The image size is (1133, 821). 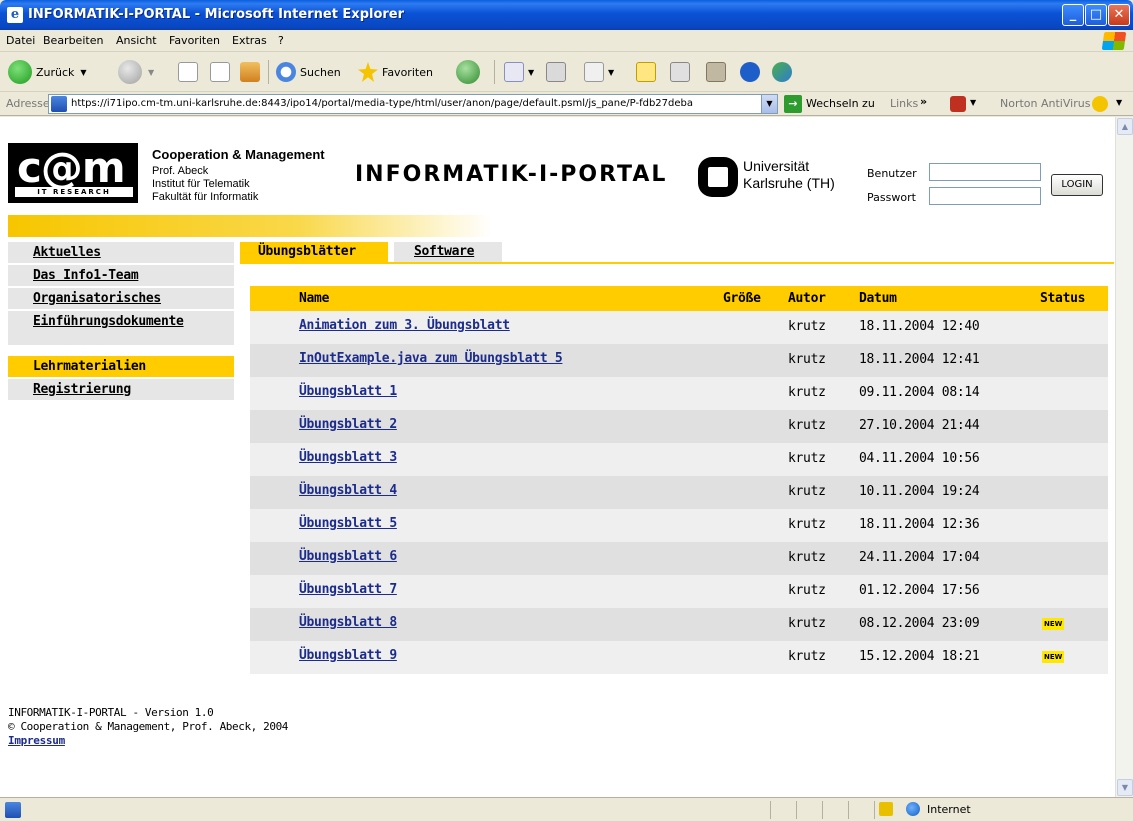 What do you see at coordinates (348, 523) in the screenshot?
I see `file-link: Übungsblatt 5` at bounding box center [348, 523].